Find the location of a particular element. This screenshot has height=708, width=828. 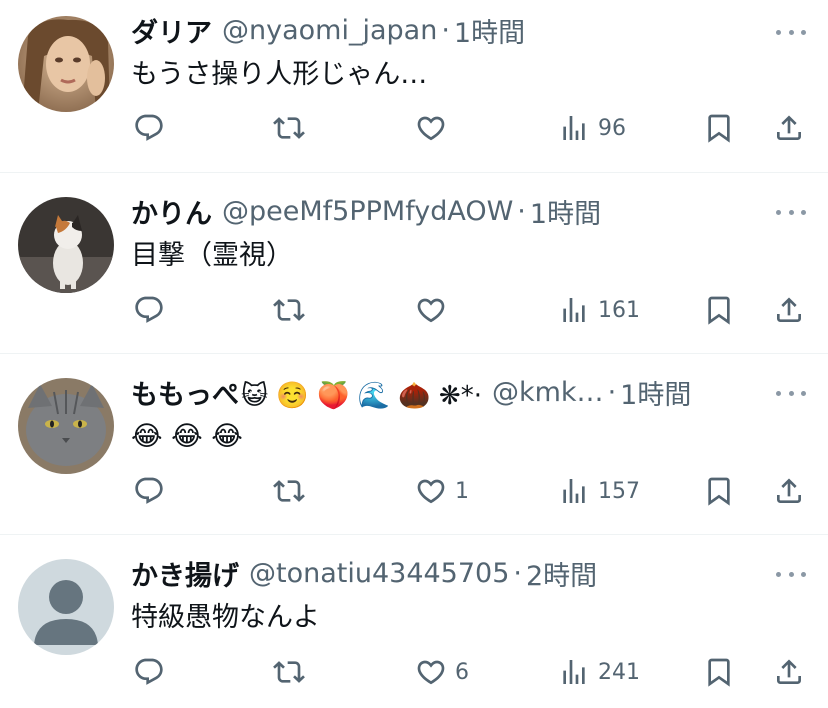

name-emoji: 😺 ☺️ 🍑 🌊 🌰 ❋*· is located at coordinates (361, 395).